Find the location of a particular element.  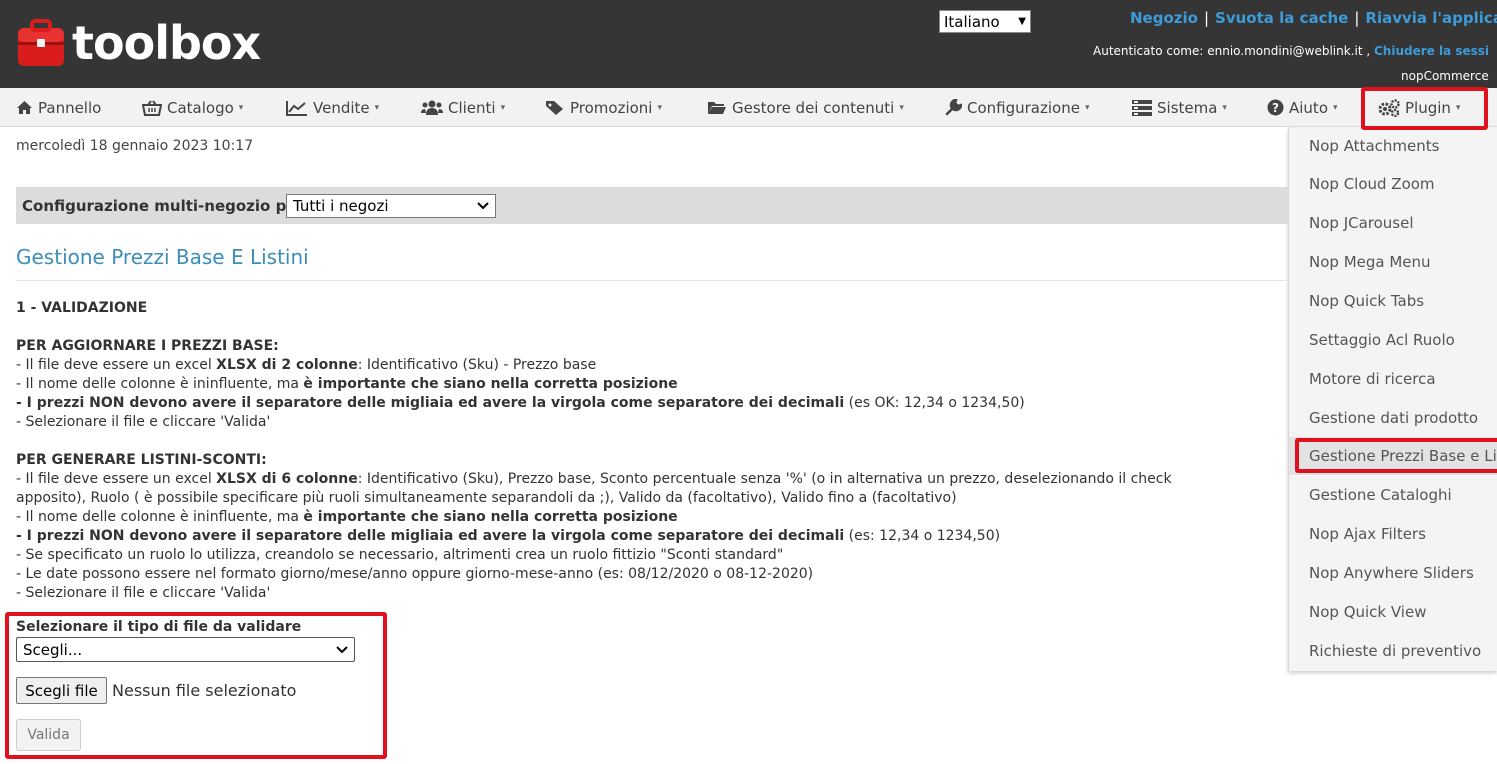

nav-item-catalogo: Catalogo ▾ is located at coordinates (192, 107).